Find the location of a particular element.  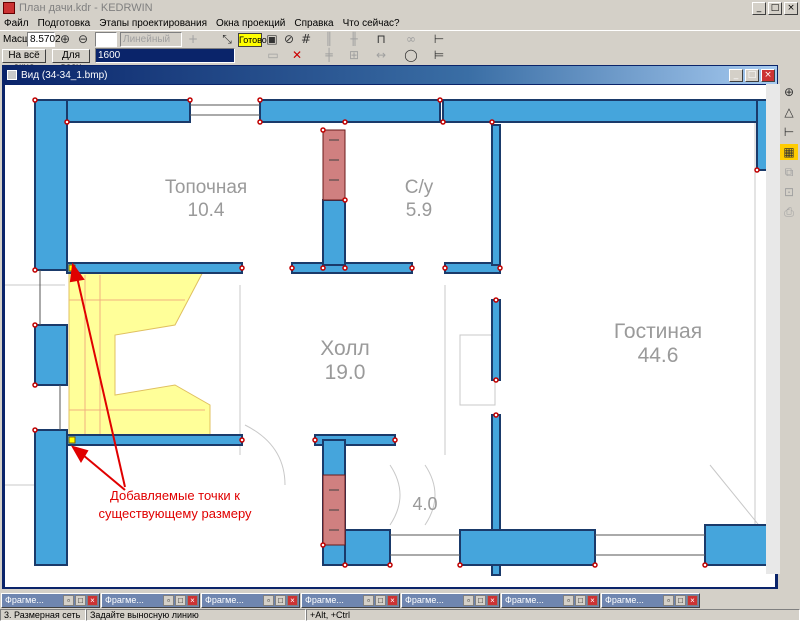

split-icon: ╪ is located at coordinates (329, 55).